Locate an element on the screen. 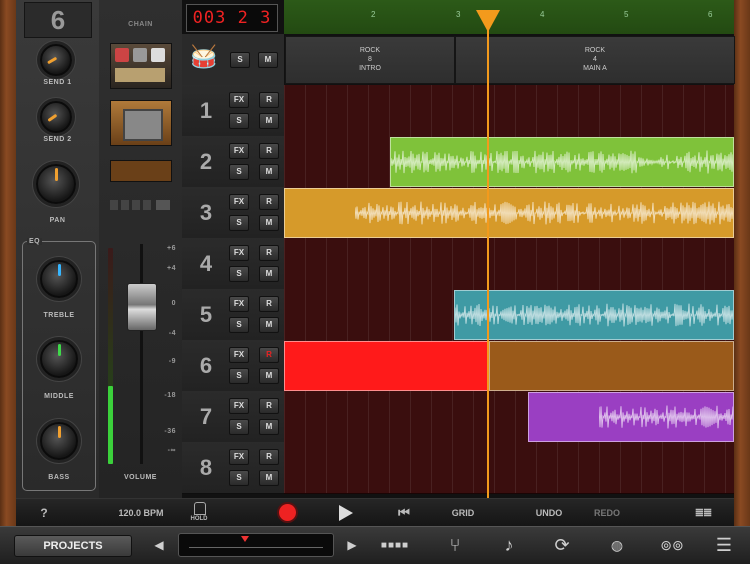  volume-fader-handle is located at coordinates (142, 307).